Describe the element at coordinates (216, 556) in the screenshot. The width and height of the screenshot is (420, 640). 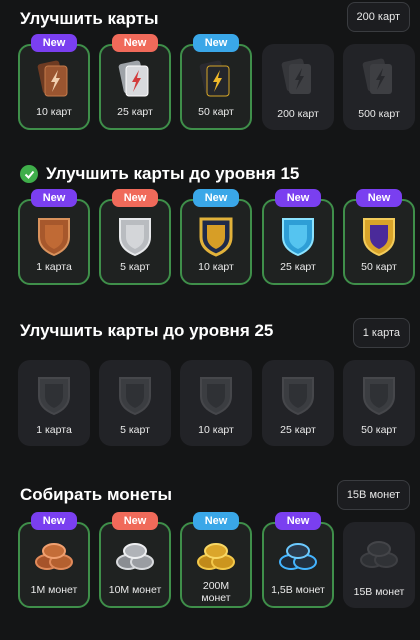
I see `gold-coins-icon` at that location.